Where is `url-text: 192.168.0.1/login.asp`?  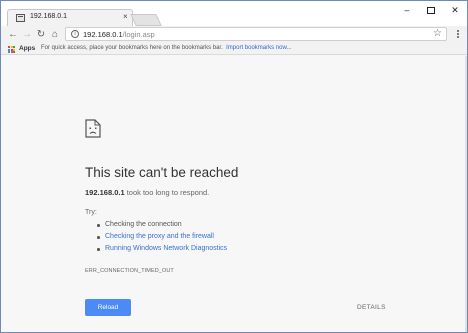
url-text: 192.168.0.1/login.asp is located at coordinates (119, 34).